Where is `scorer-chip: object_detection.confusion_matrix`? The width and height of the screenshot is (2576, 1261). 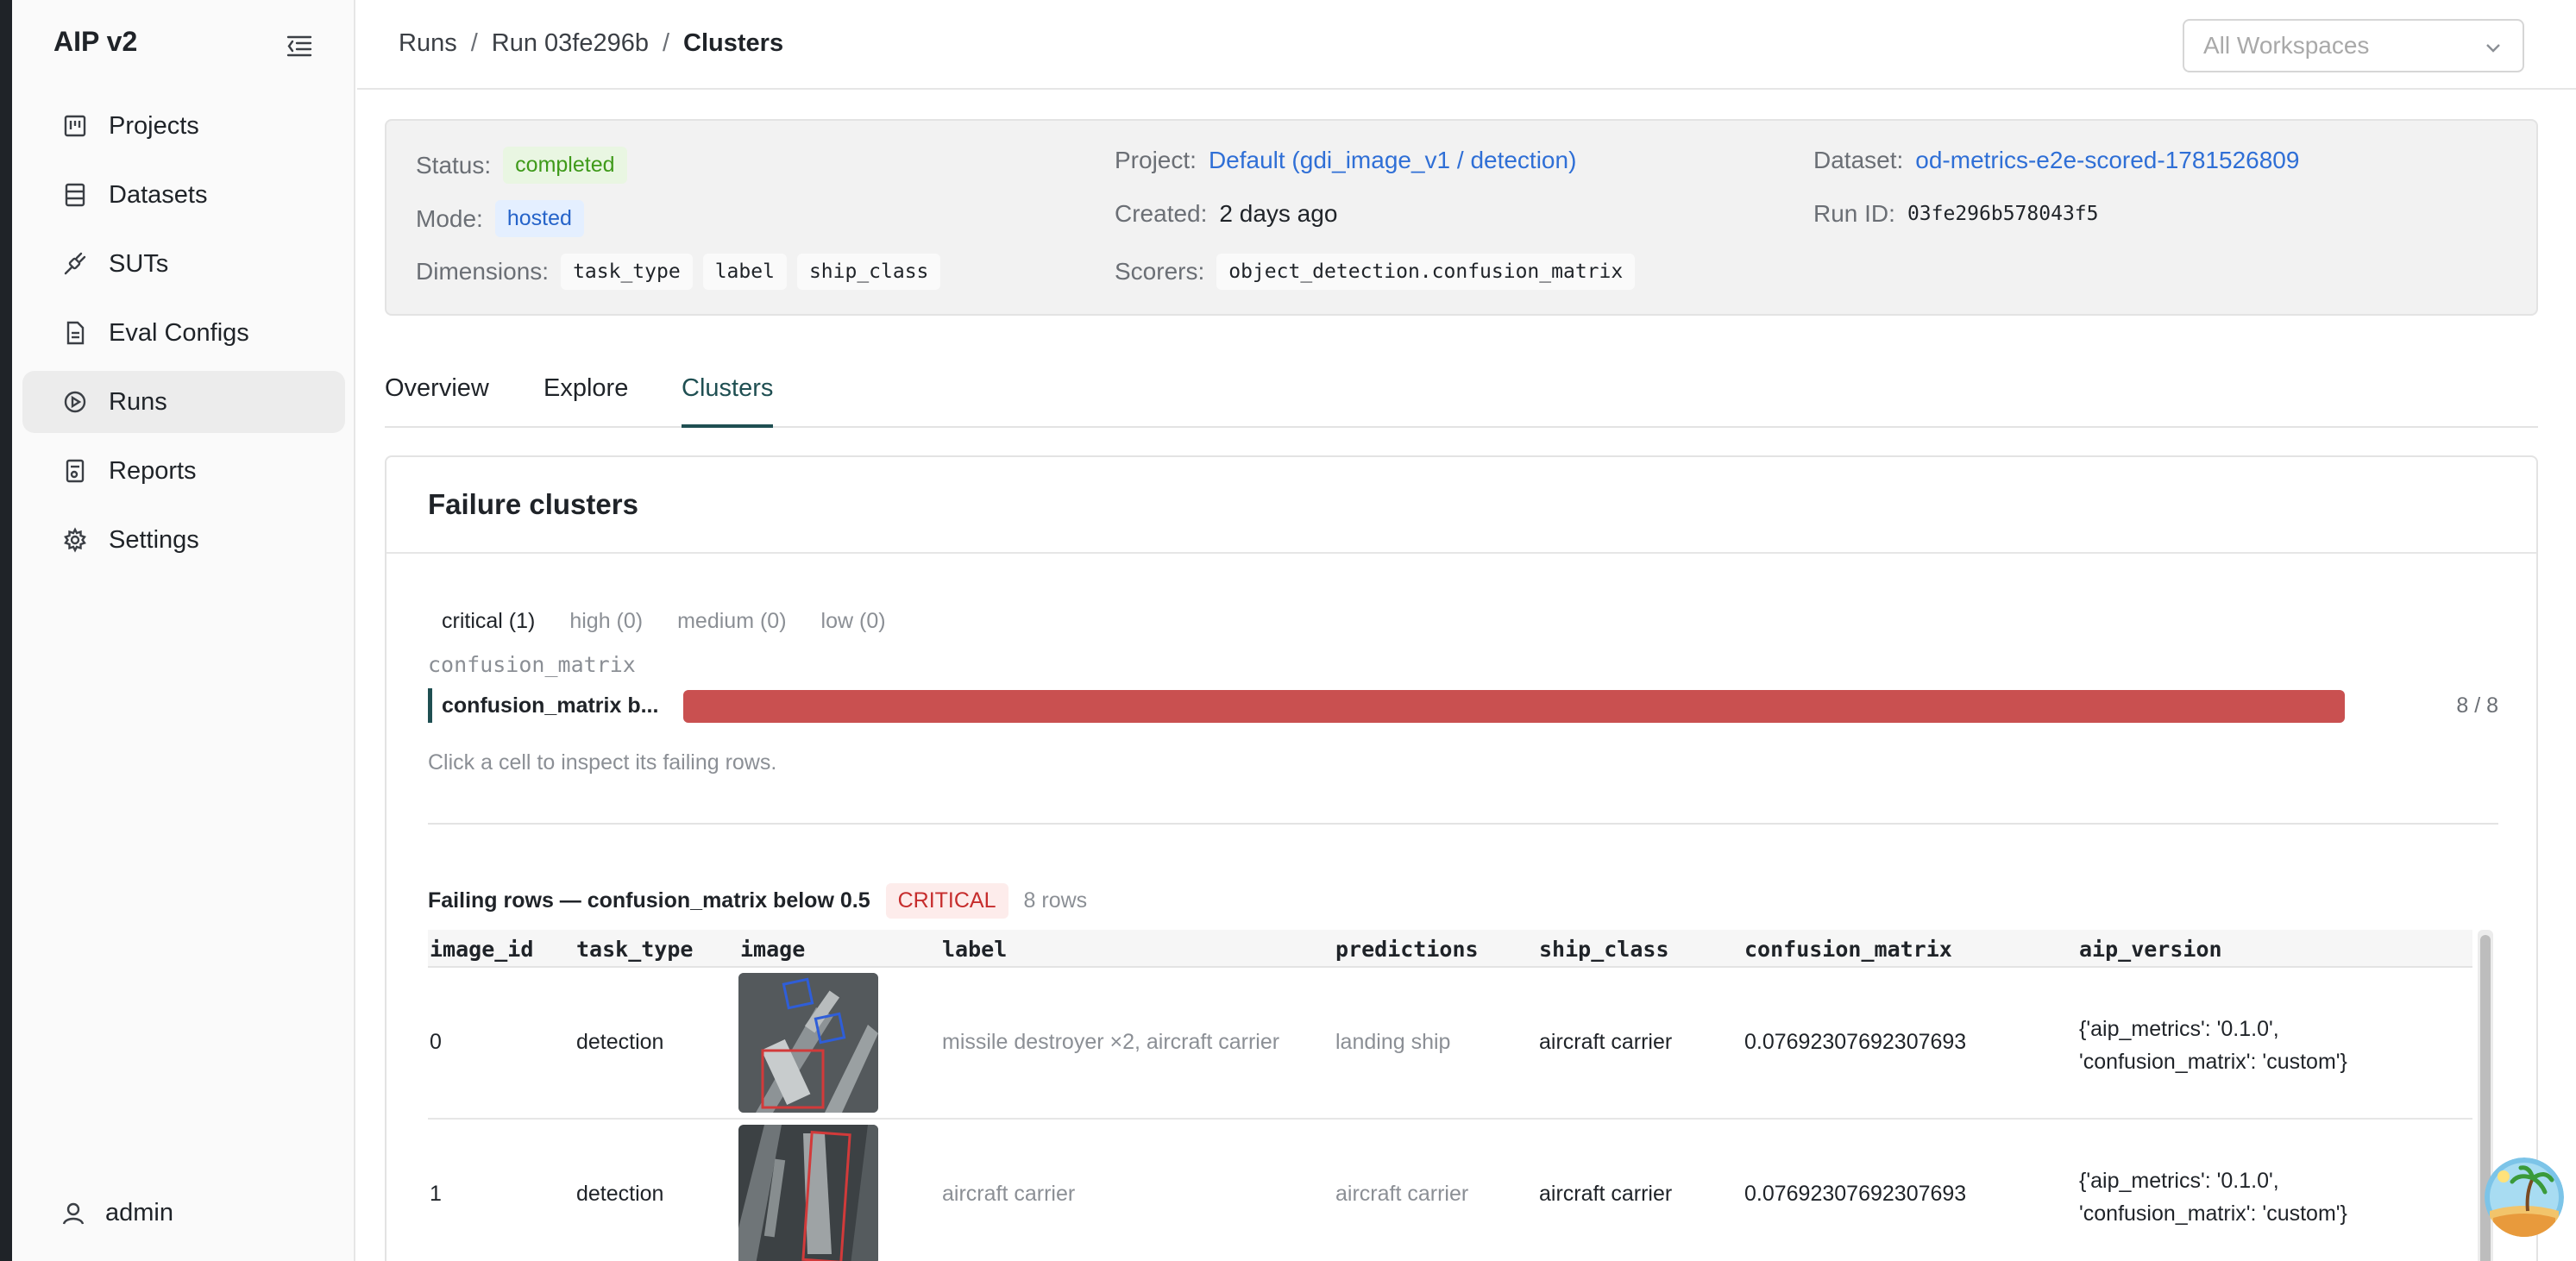
scorer-chip: object_detection.confusion_matrix is located at coordinates (1426, 272).